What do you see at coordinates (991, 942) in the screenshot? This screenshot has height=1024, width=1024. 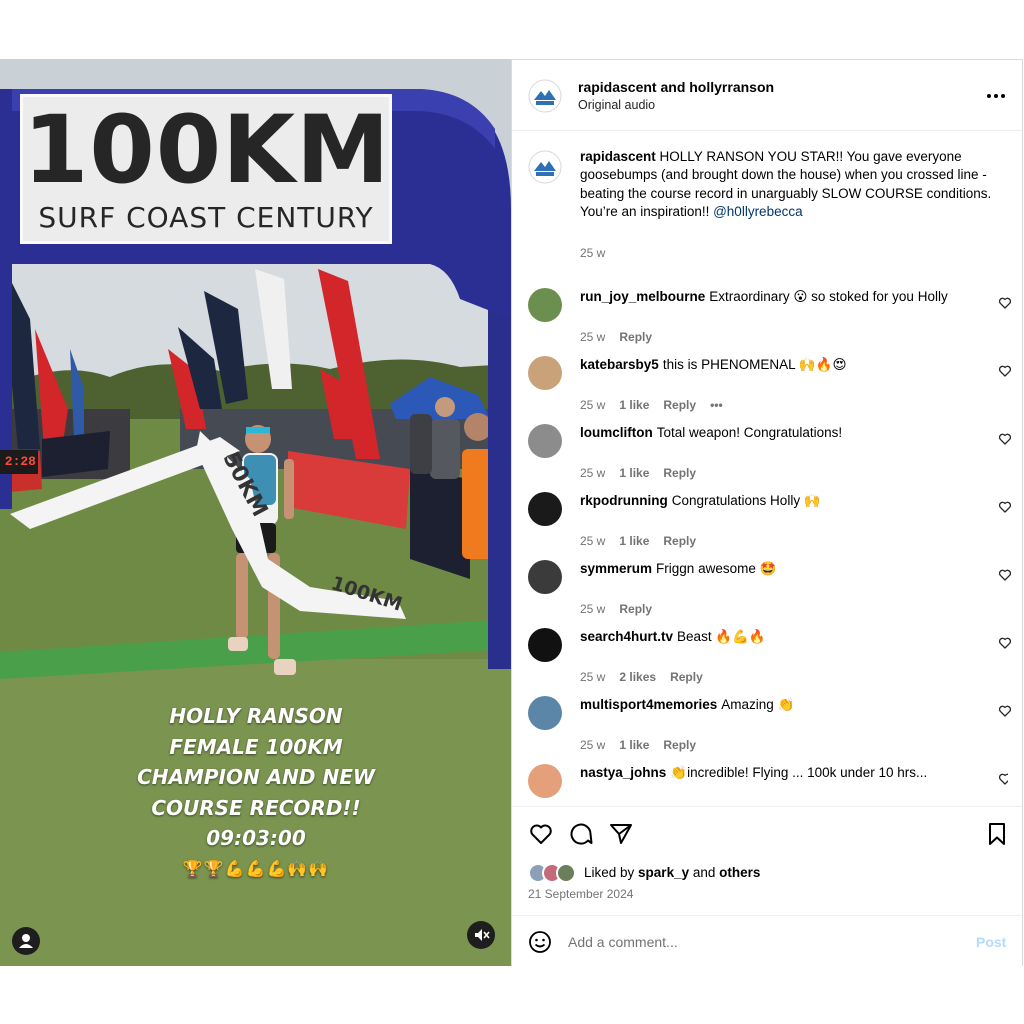 I see `post-comment-button: Post` at bounding box center [991, 942].